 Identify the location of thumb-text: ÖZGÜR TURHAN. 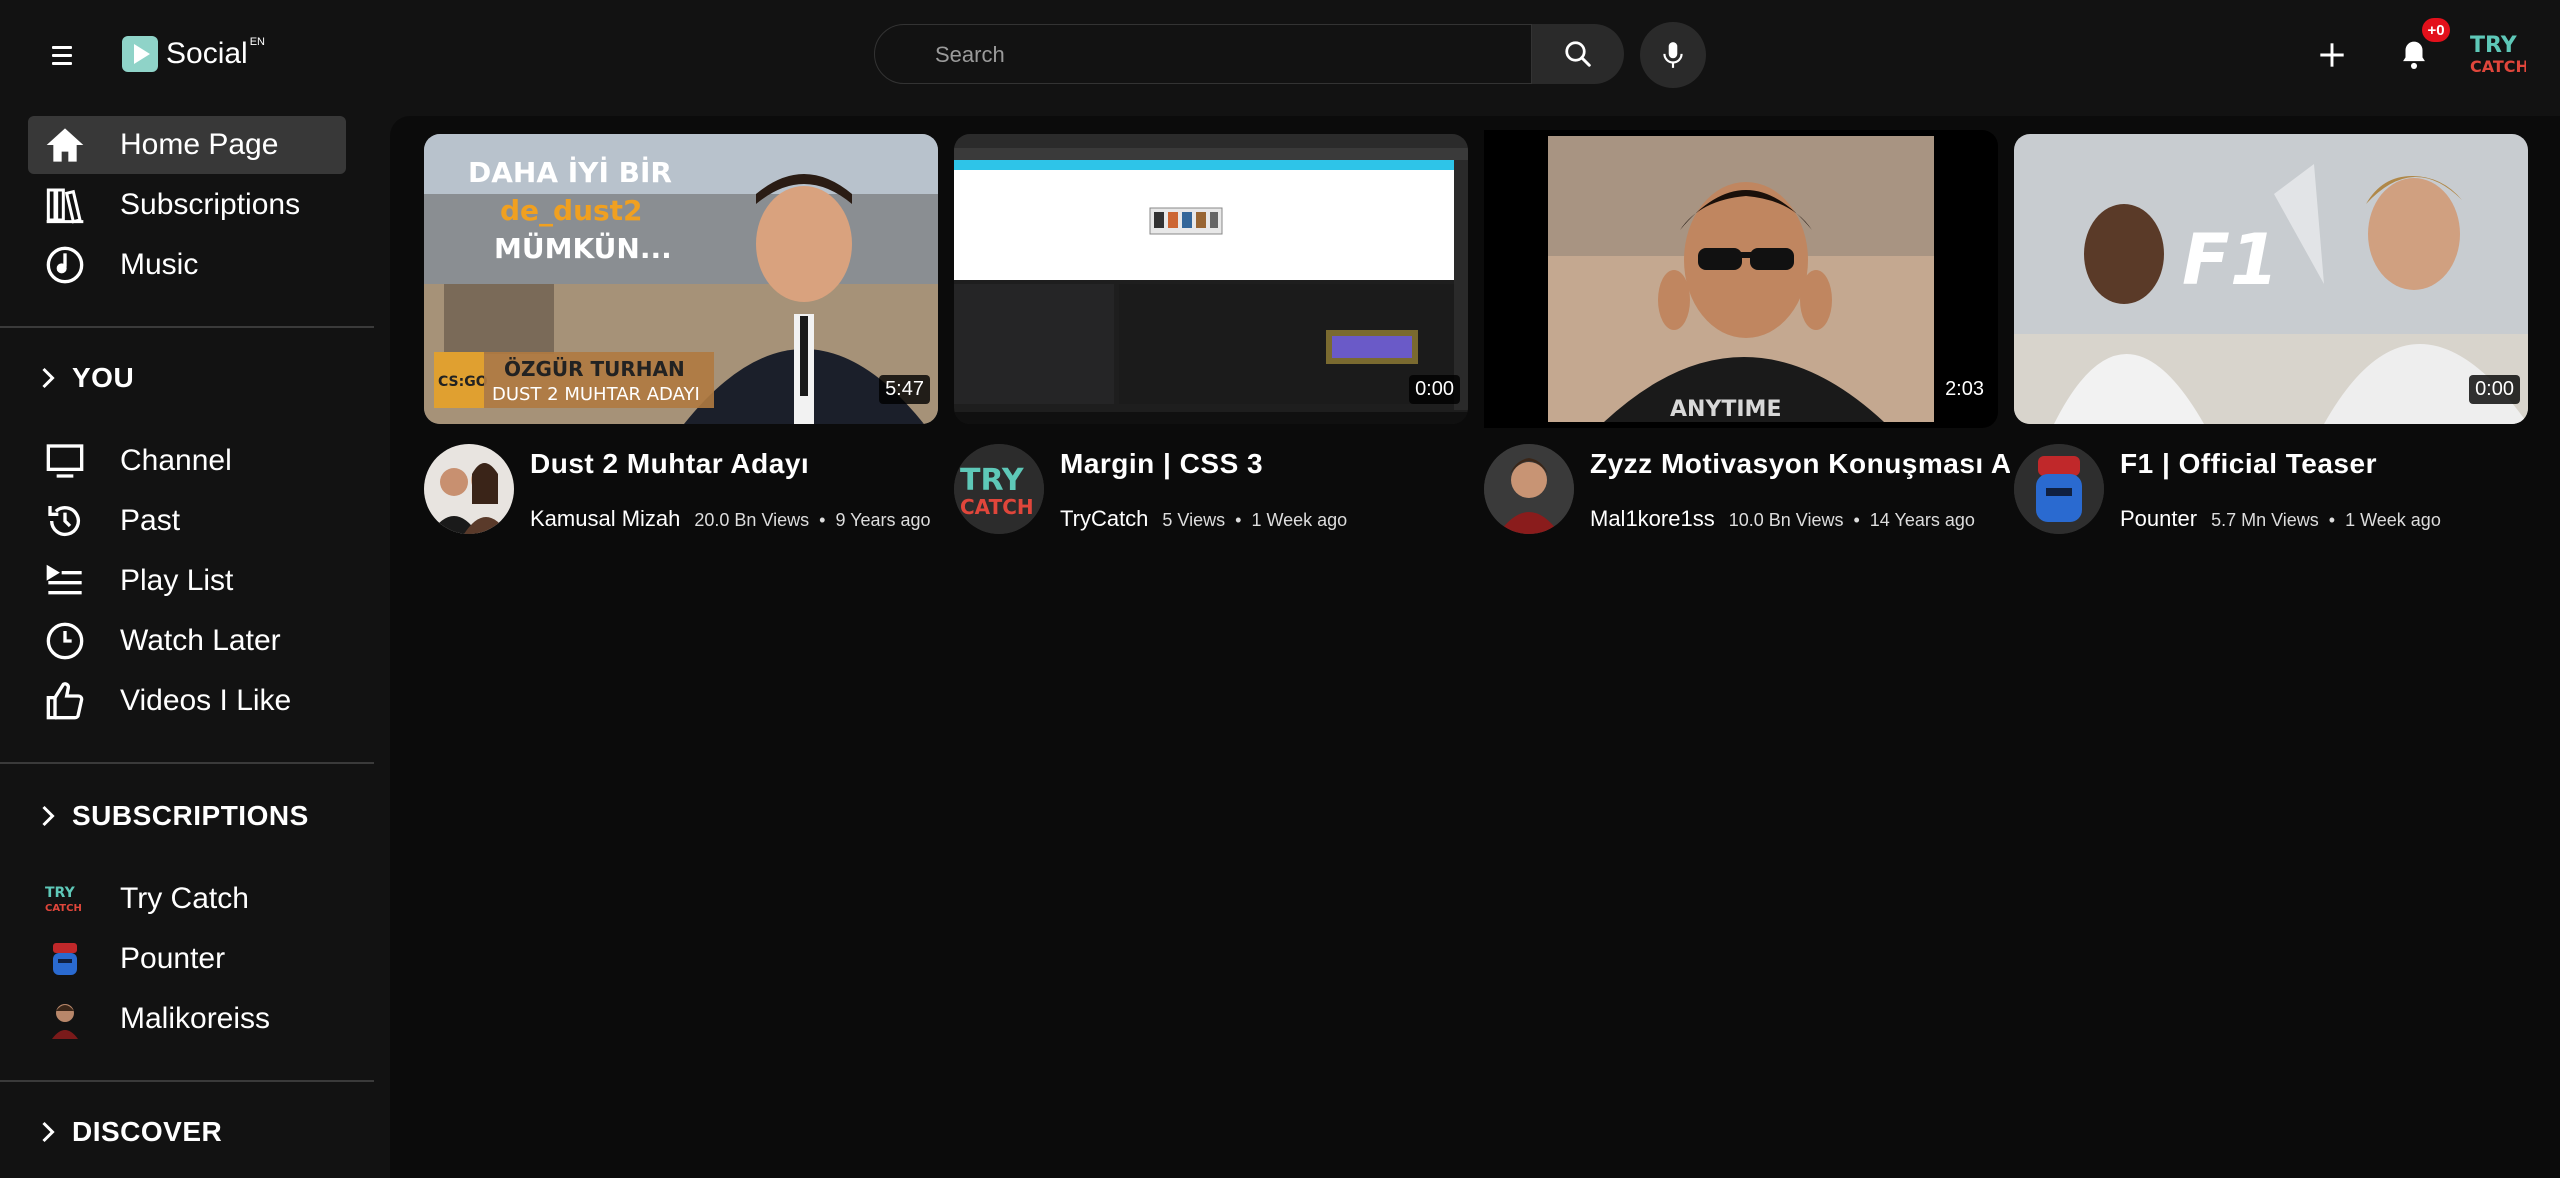
(594, 369).